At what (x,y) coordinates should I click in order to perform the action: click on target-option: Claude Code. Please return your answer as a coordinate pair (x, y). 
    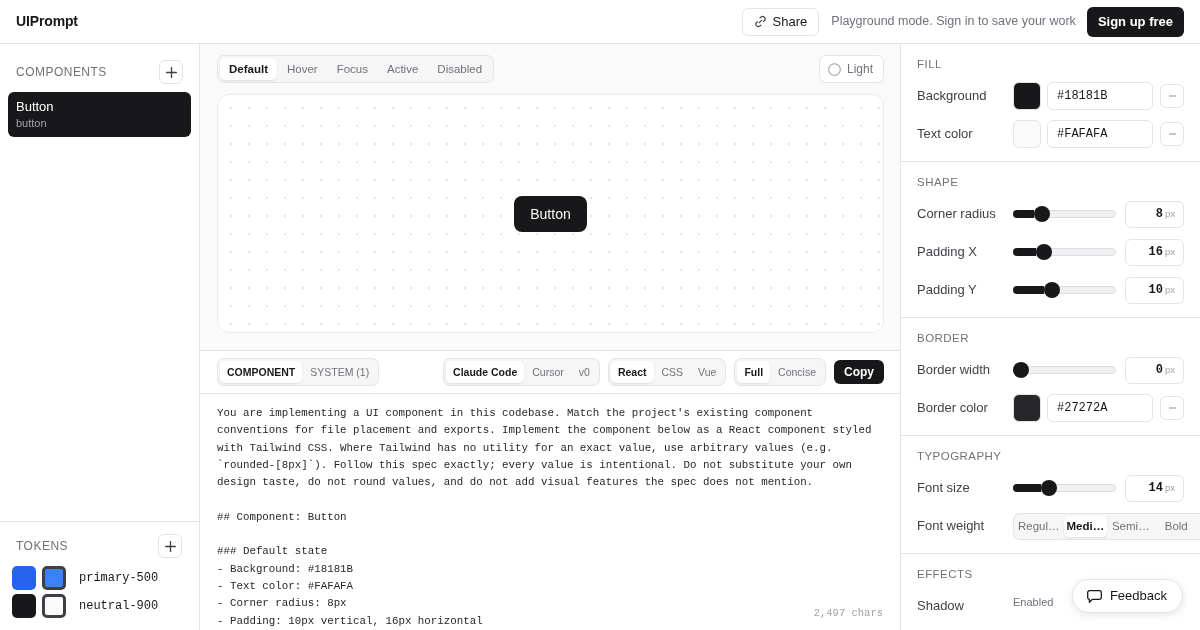
    Looking at the image, I should click on (485, 372).